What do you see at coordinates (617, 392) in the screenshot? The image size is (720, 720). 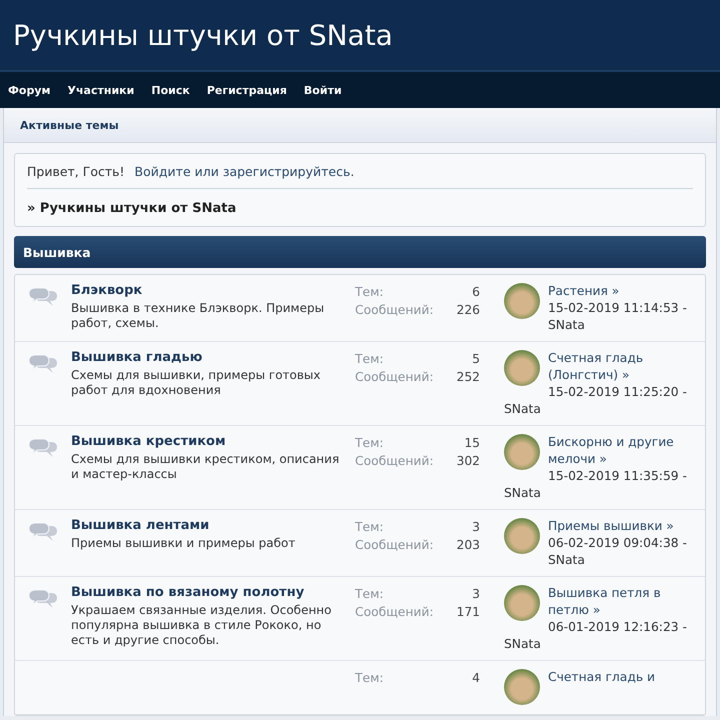 I see `last-post-date: 15-02-2019 11:25:20 -` at bounding box center [617, 392].